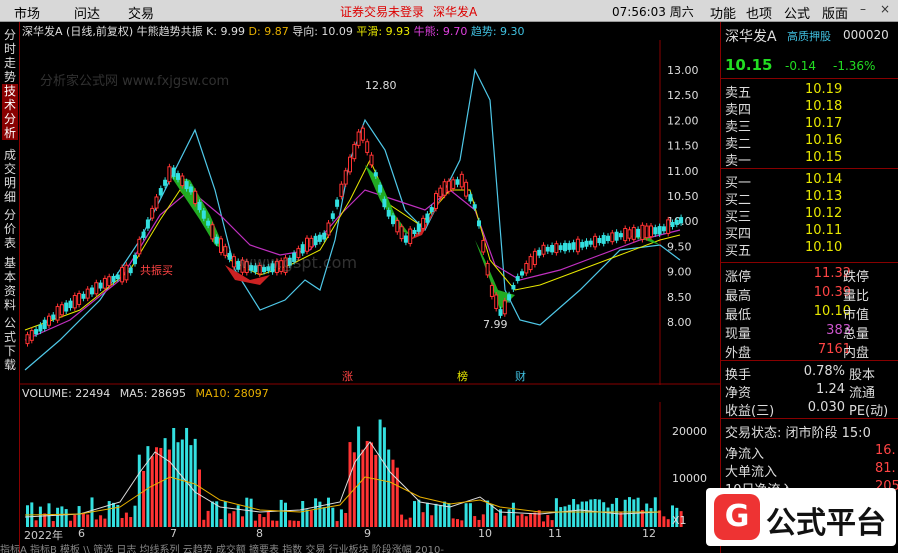  I want to click on tab-timeshare: 分时走势, so click(10, 56).